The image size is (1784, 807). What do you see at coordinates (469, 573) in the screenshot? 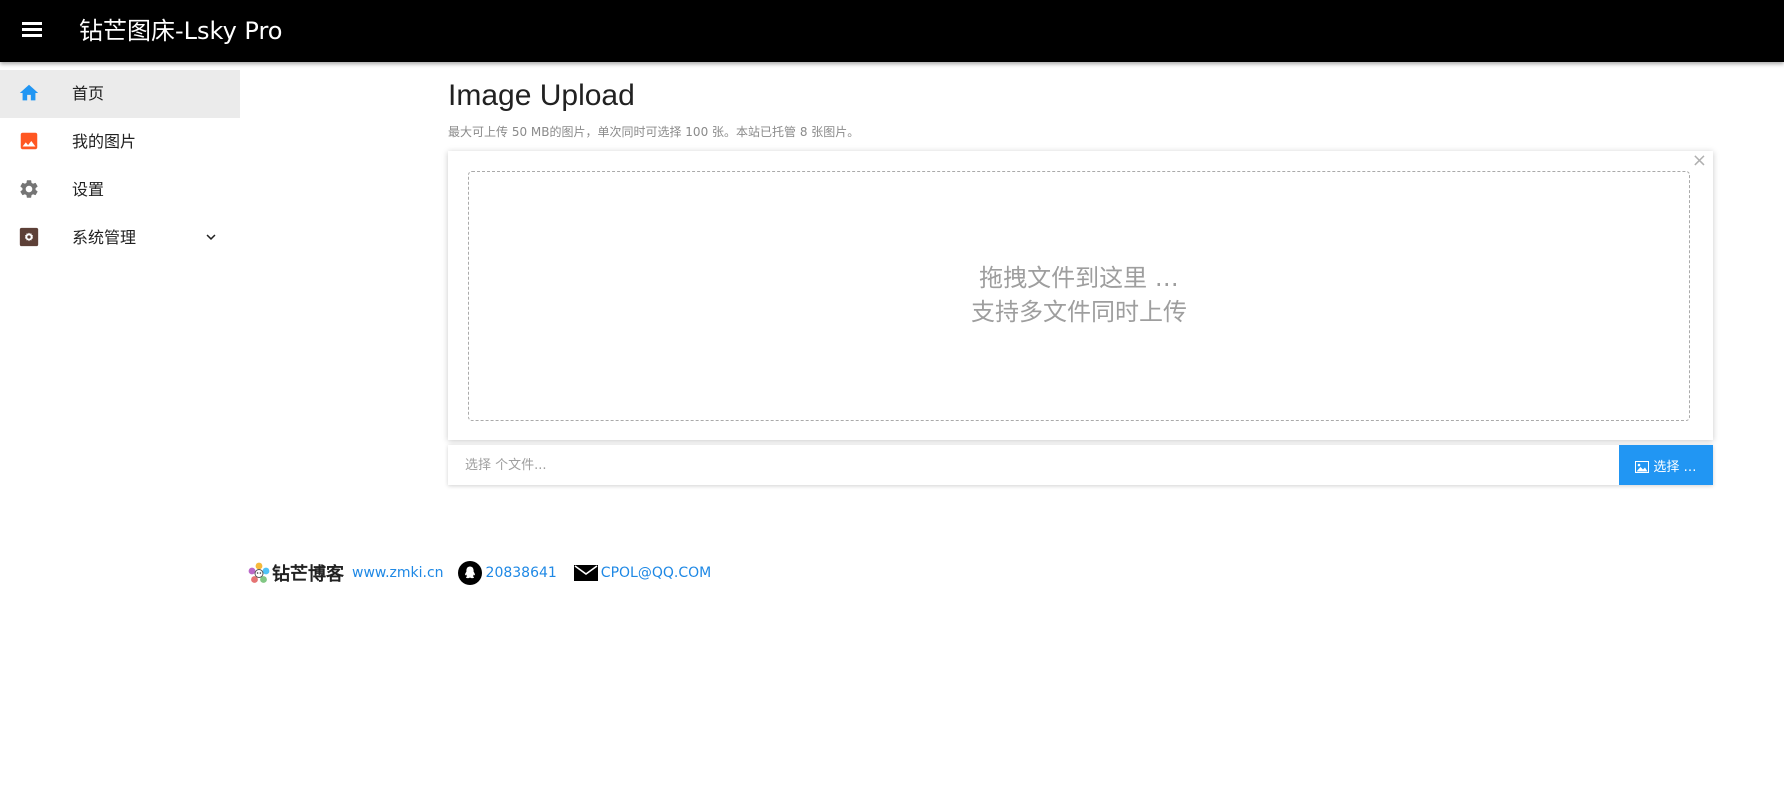
I see `qq-icon` at bounding box center [469, 573].